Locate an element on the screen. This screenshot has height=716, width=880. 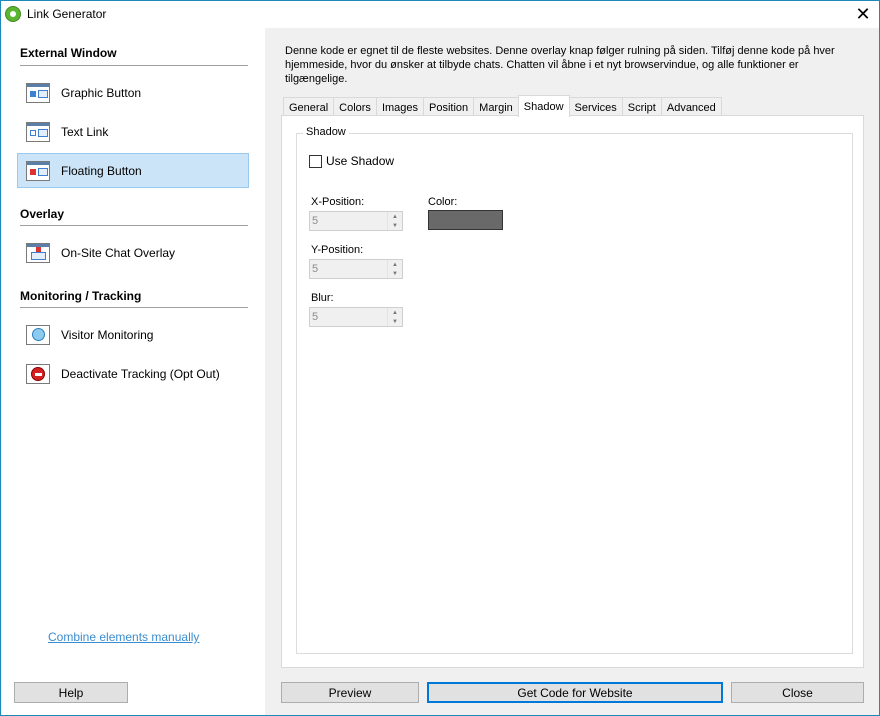
color-label: Color: is located at coordinates (443, 202).